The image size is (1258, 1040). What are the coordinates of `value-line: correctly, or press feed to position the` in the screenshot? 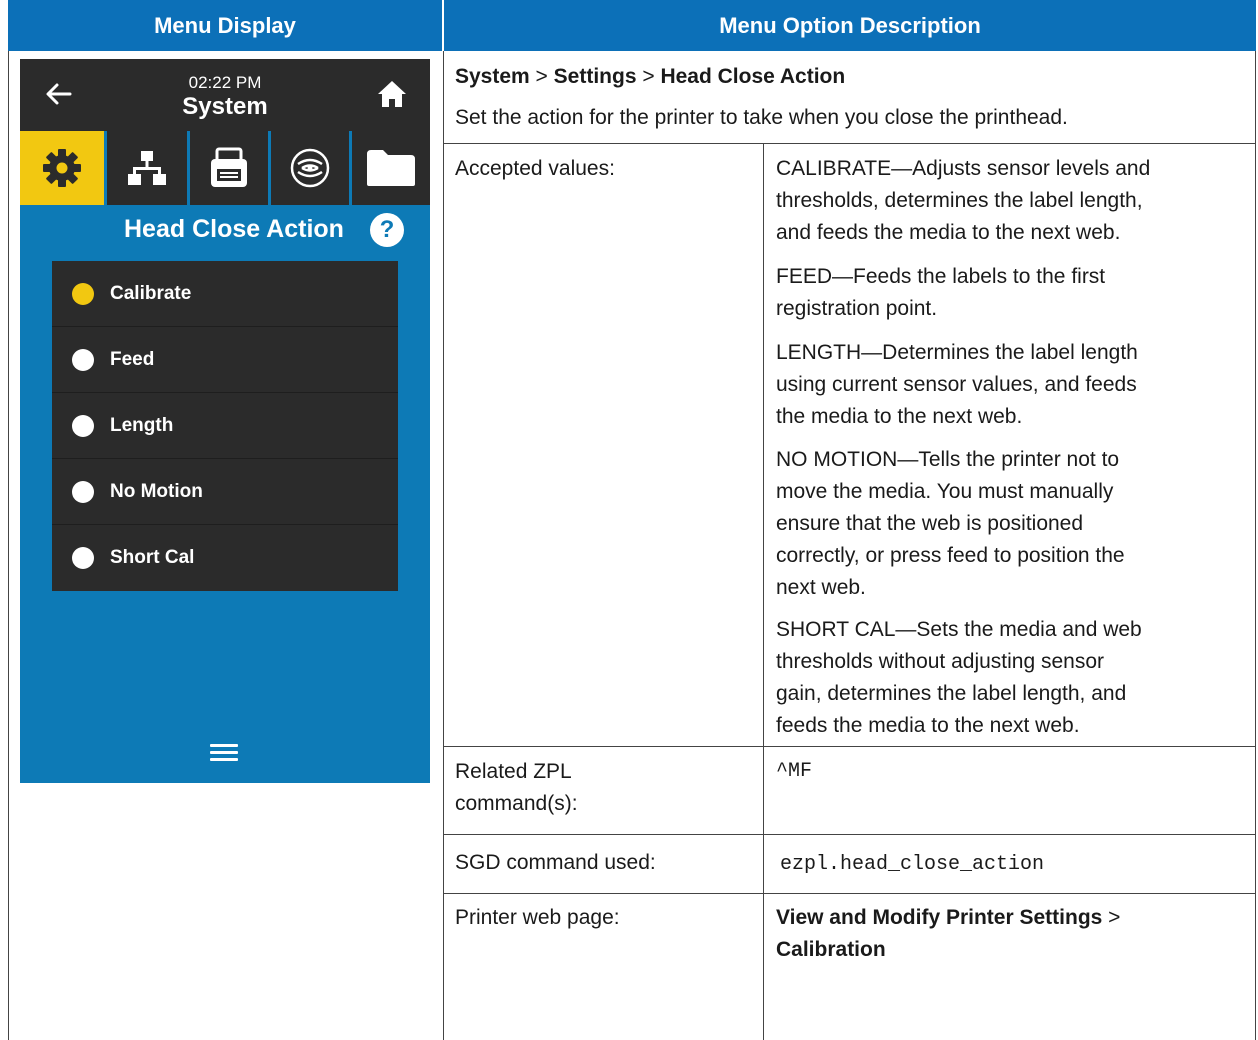 It's located at (950, 555).